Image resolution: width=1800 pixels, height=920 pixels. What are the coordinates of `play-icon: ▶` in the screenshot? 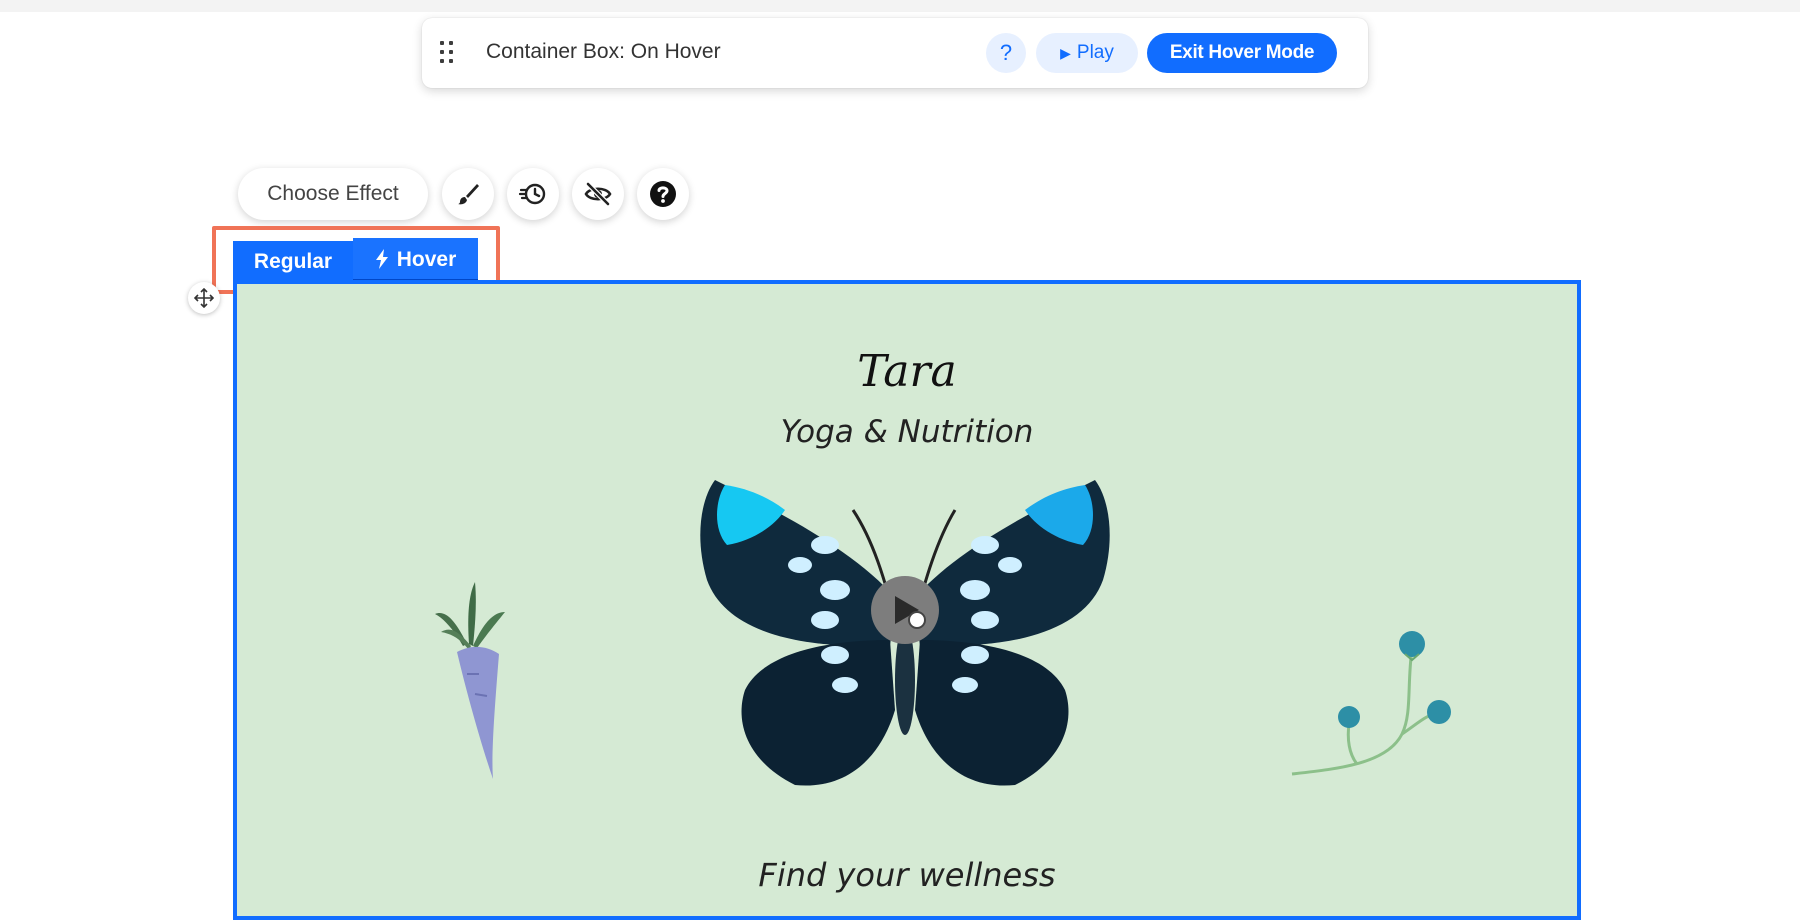 It's located at (1065, 53).